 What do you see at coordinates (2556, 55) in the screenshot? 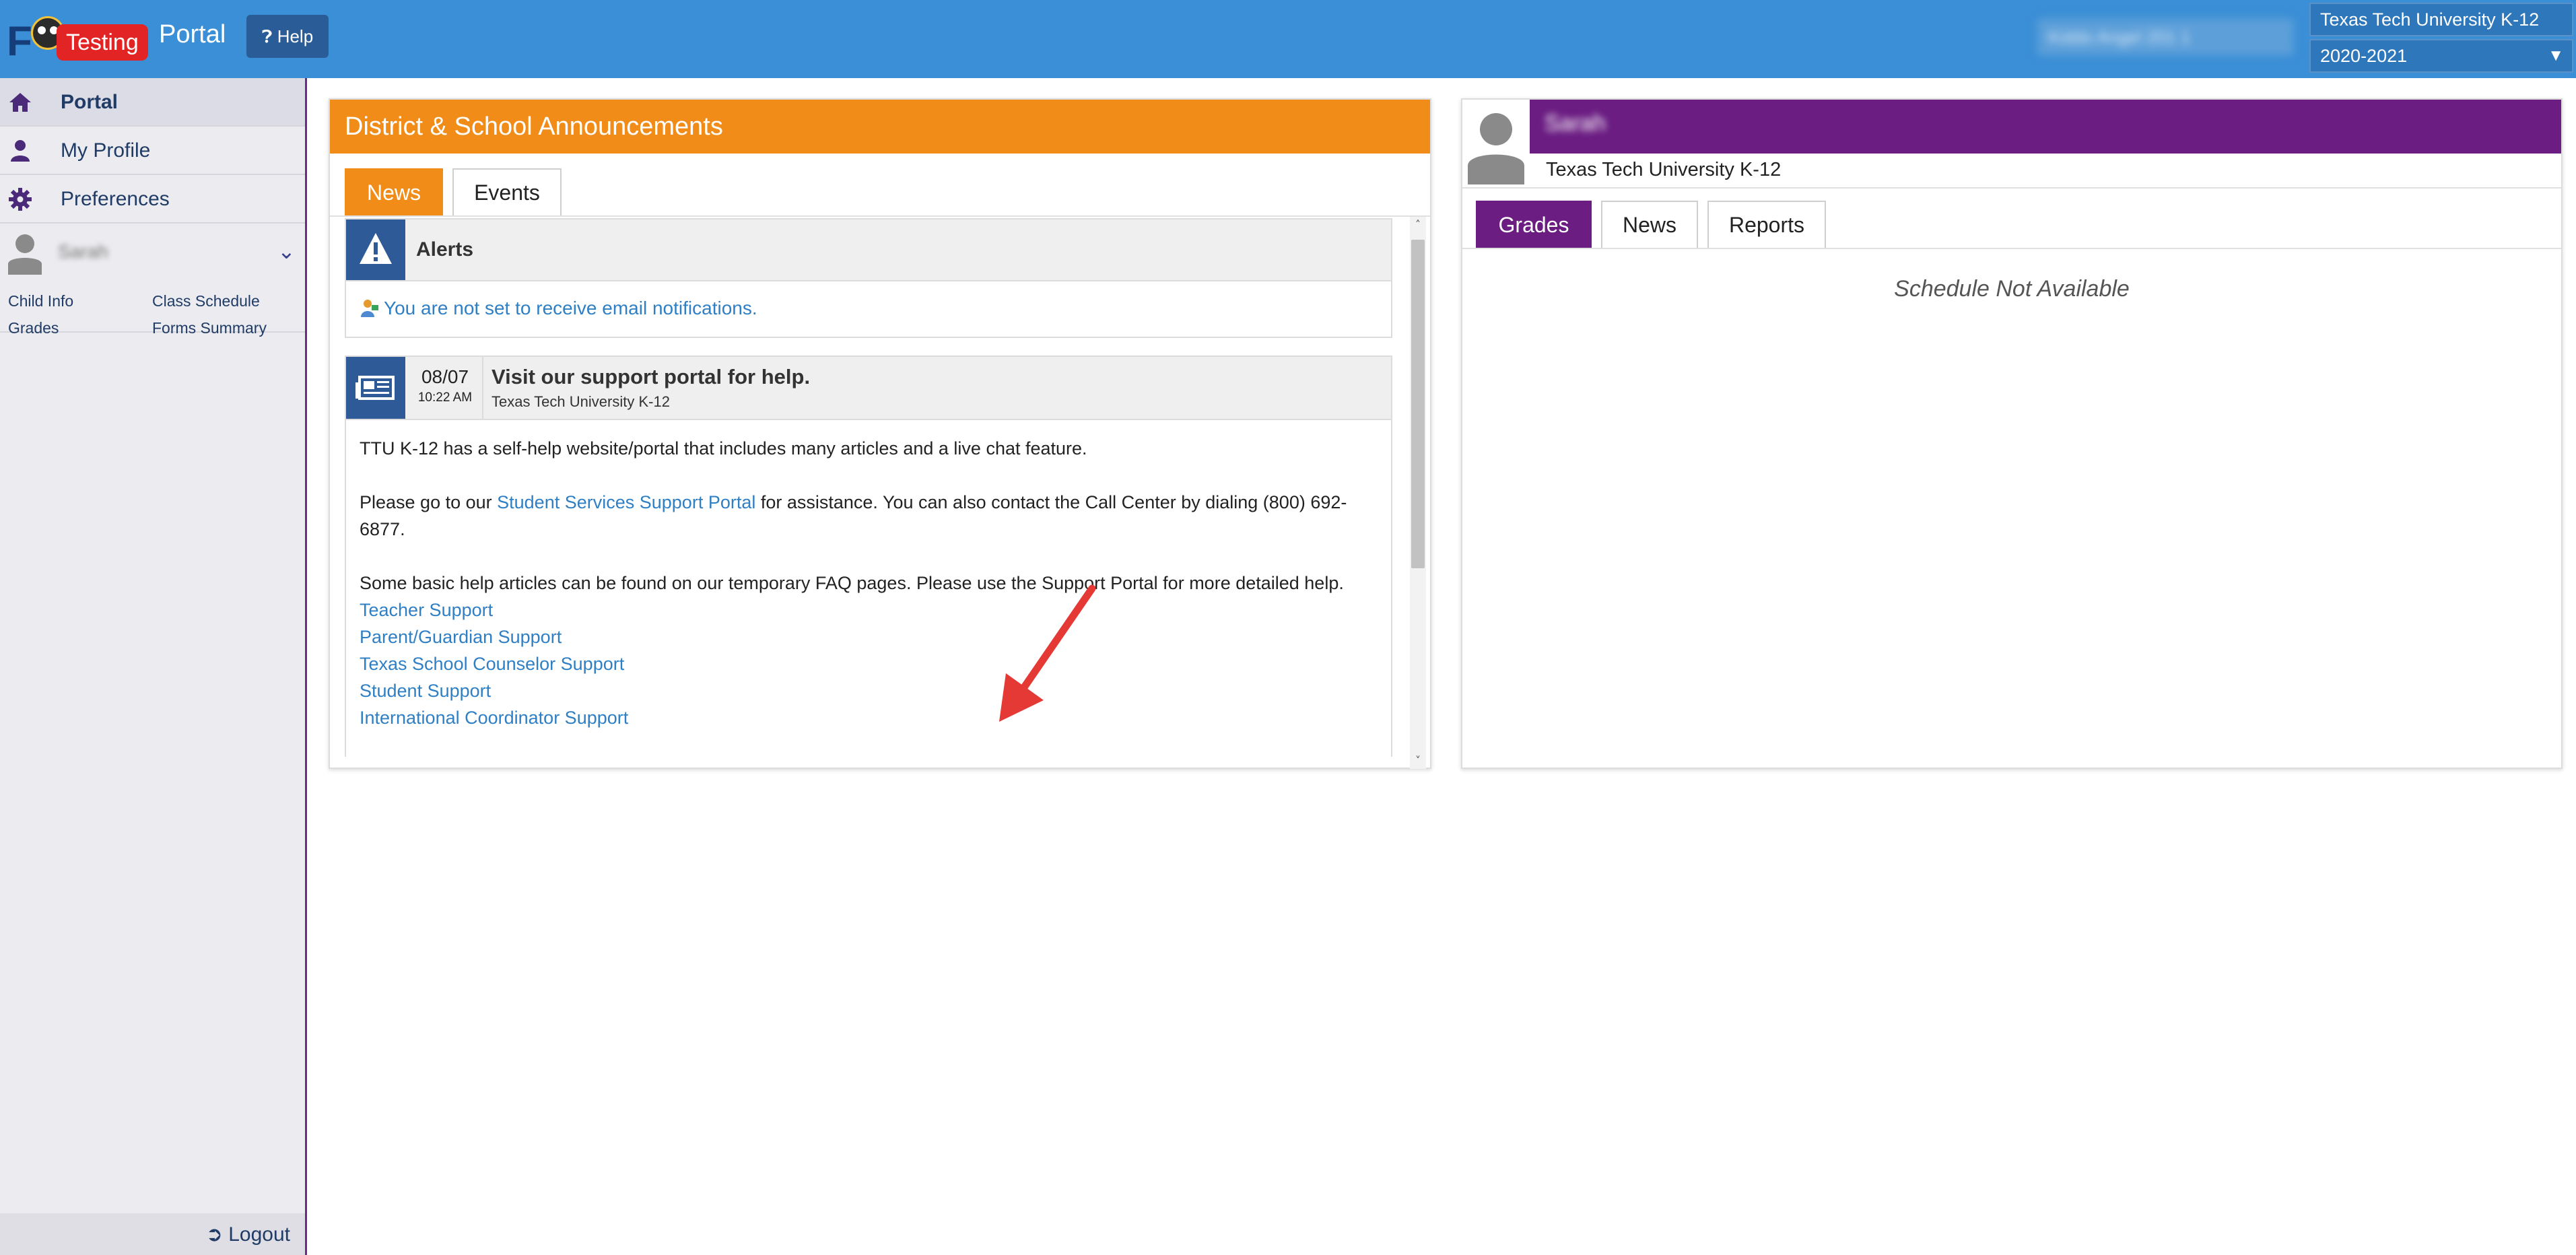
I see `caret-down-icon: ▼` at bounding box center [2556, 55].